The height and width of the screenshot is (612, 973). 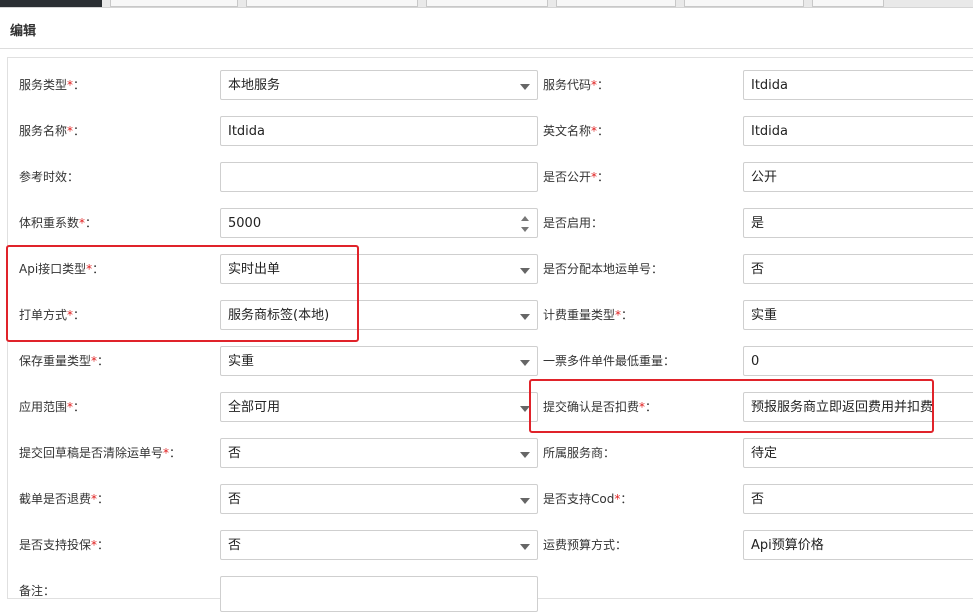 I want to click on row-12-left-textarea, so click(x=379, y=594).